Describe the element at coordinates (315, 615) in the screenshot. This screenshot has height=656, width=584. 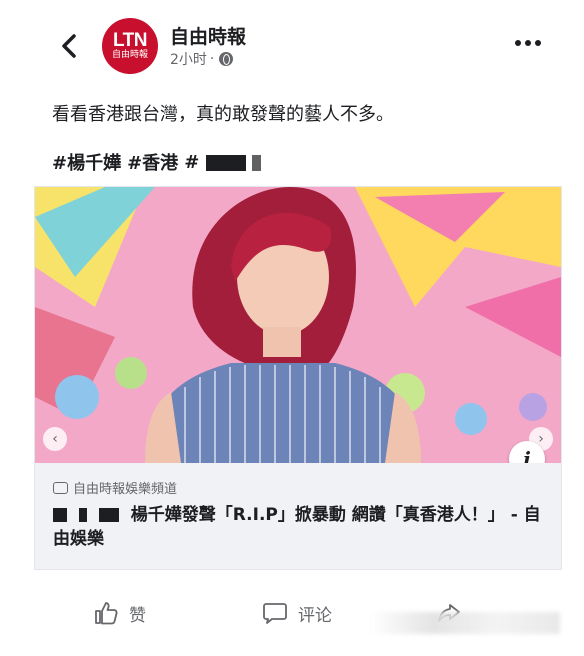
I see `comment-label: 评论` at that location.